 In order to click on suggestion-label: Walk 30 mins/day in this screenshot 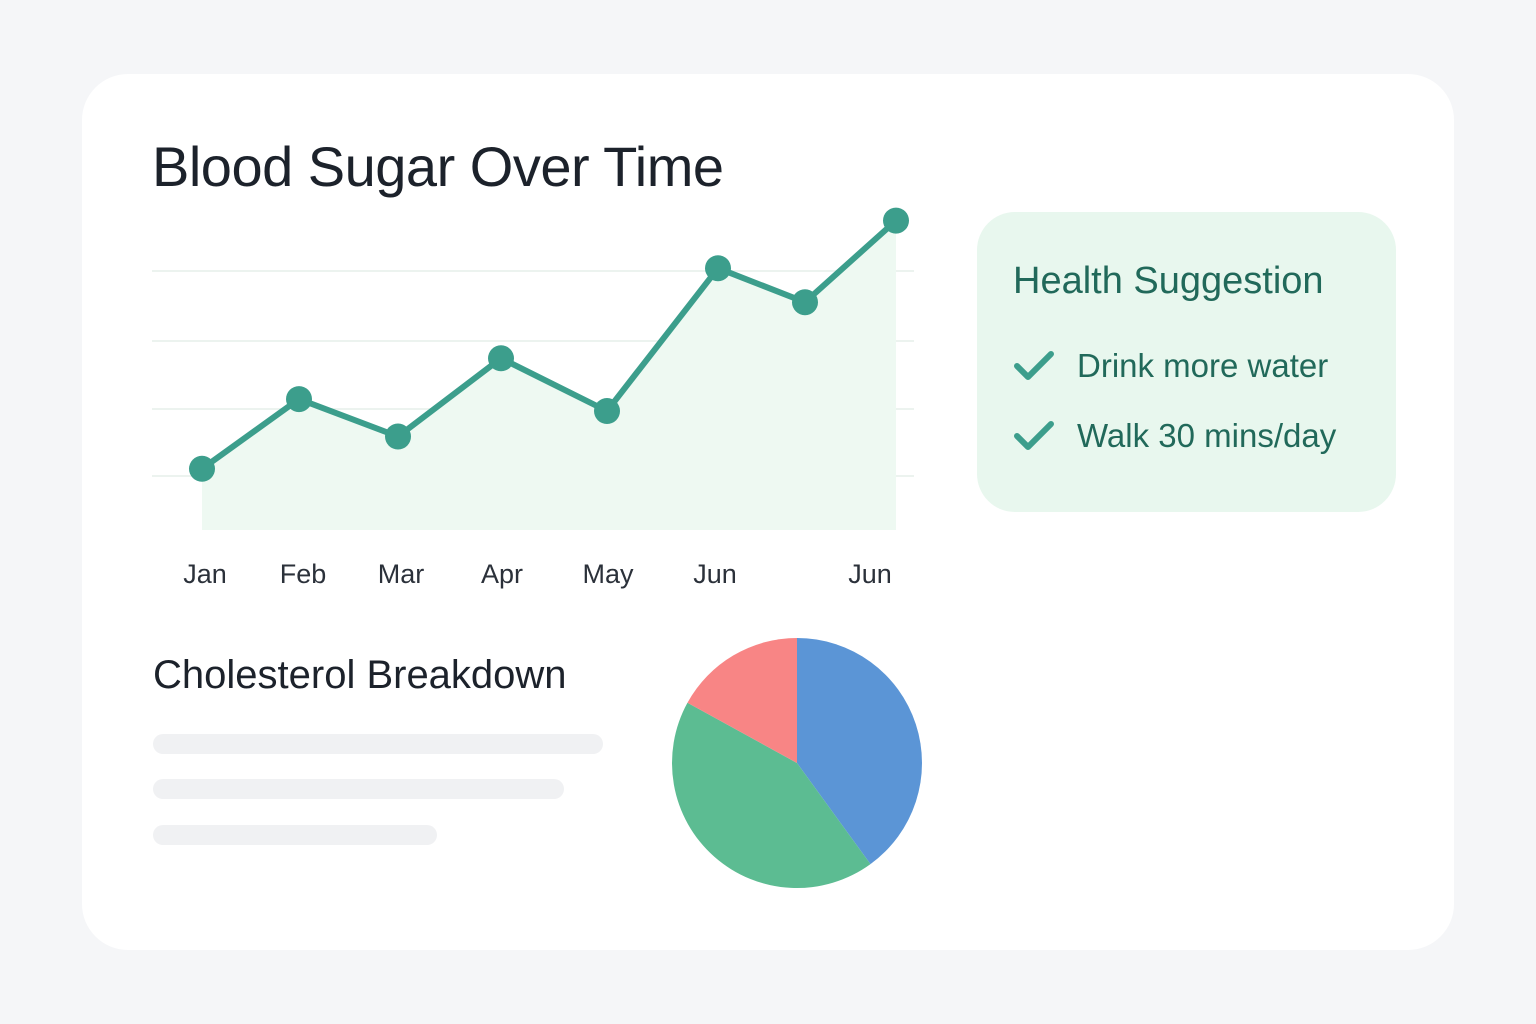, I will do `click(1207, 435)`.